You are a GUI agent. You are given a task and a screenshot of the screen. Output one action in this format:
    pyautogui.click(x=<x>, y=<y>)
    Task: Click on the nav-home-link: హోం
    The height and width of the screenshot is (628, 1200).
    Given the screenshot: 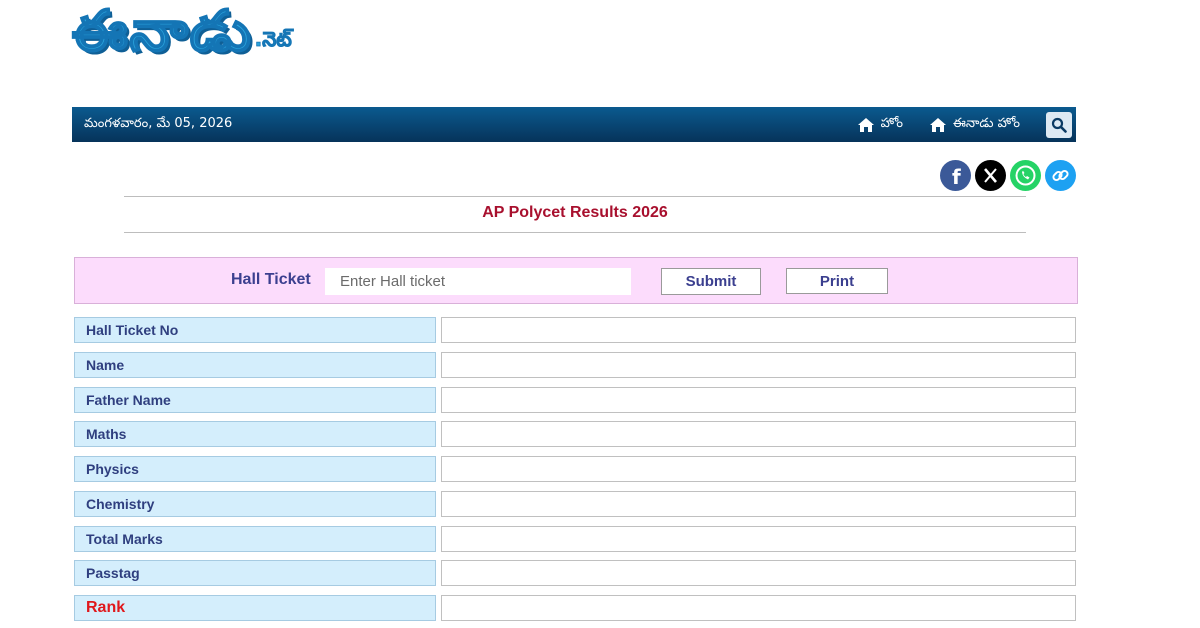 What is the action you would take?
    pyautogui.click(x=880, y=125)
    